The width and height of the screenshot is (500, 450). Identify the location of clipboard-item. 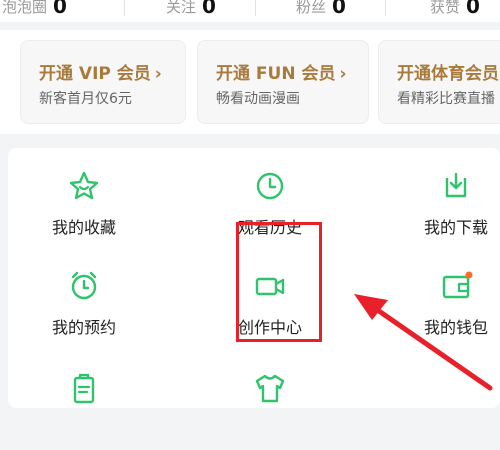
(84, 410).